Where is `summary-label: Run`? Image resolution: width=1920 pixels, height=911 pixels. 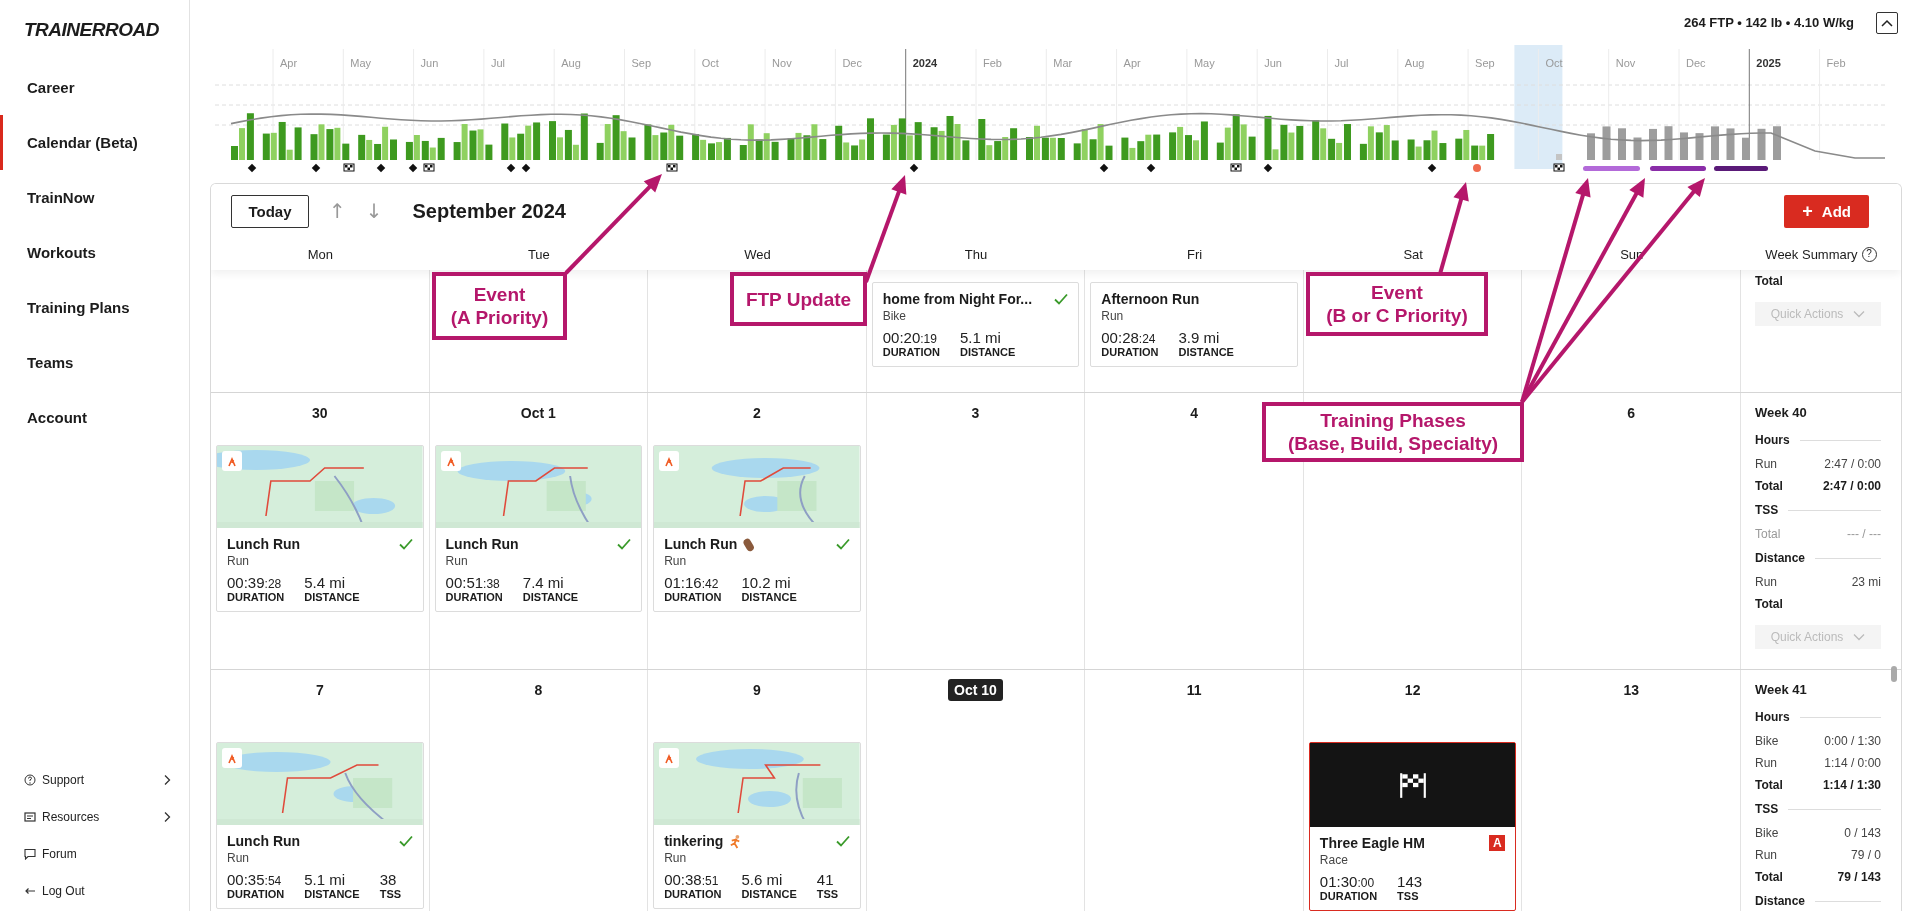 summary-label: Run is located at coordinates (1766, 855).